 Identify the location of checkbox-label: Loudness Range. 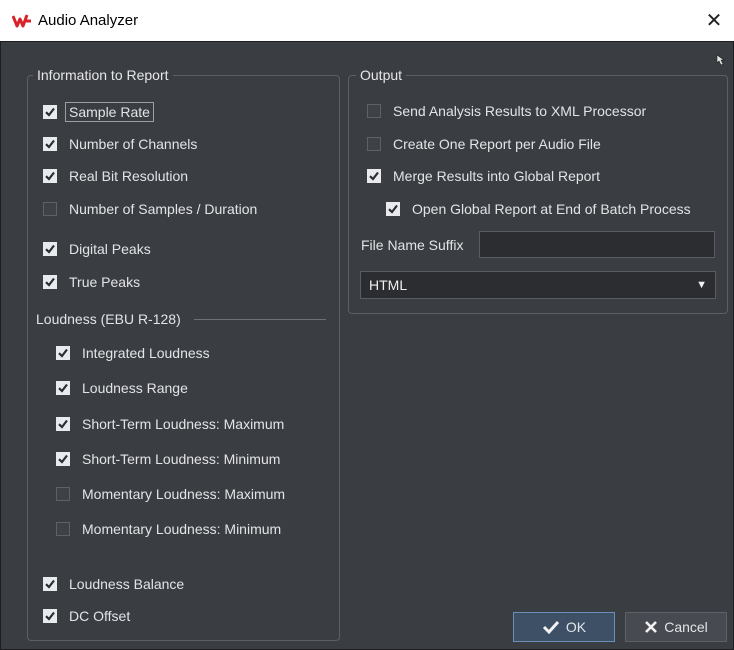
(135, 388).